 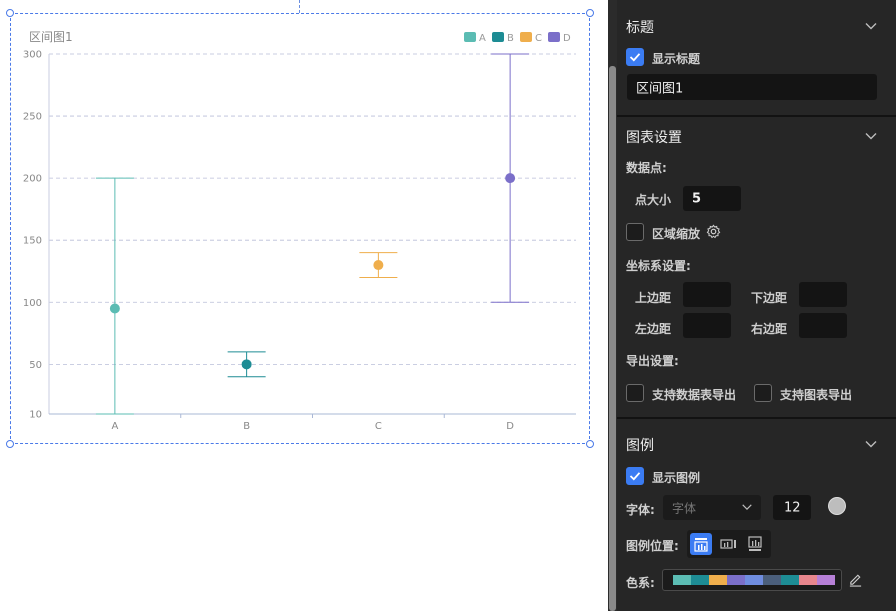 What do you see at coordinates (612, 338) in the screenshot?
I see `scrollbar-thumb` at bounding box center [612, 338].